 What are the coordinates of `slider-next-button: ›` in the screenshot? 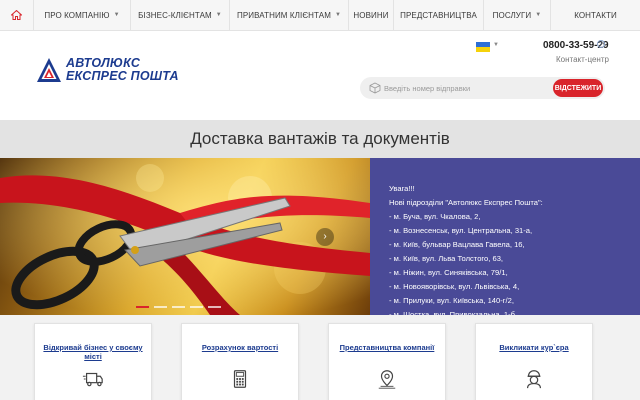 It's located at (325, 237).